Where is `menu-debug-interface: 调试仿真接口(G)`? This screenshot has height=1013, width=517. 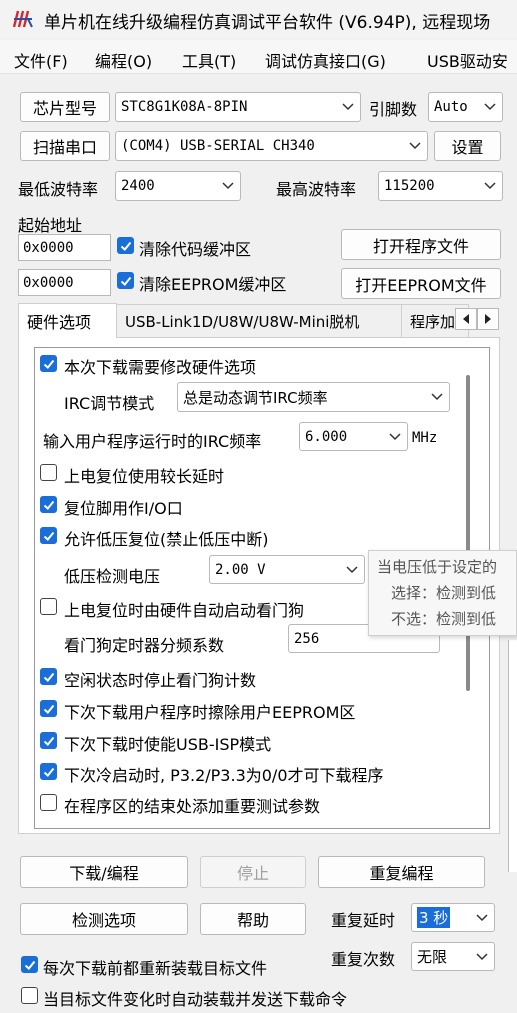
menu-debug-interface: 调试仿真接口(G) is located at coordinates (325, 60).